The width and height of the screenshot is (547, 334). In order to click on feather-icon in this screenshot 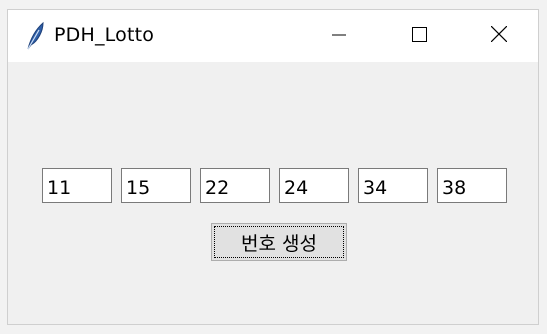, I will do `click(35, 36)`.